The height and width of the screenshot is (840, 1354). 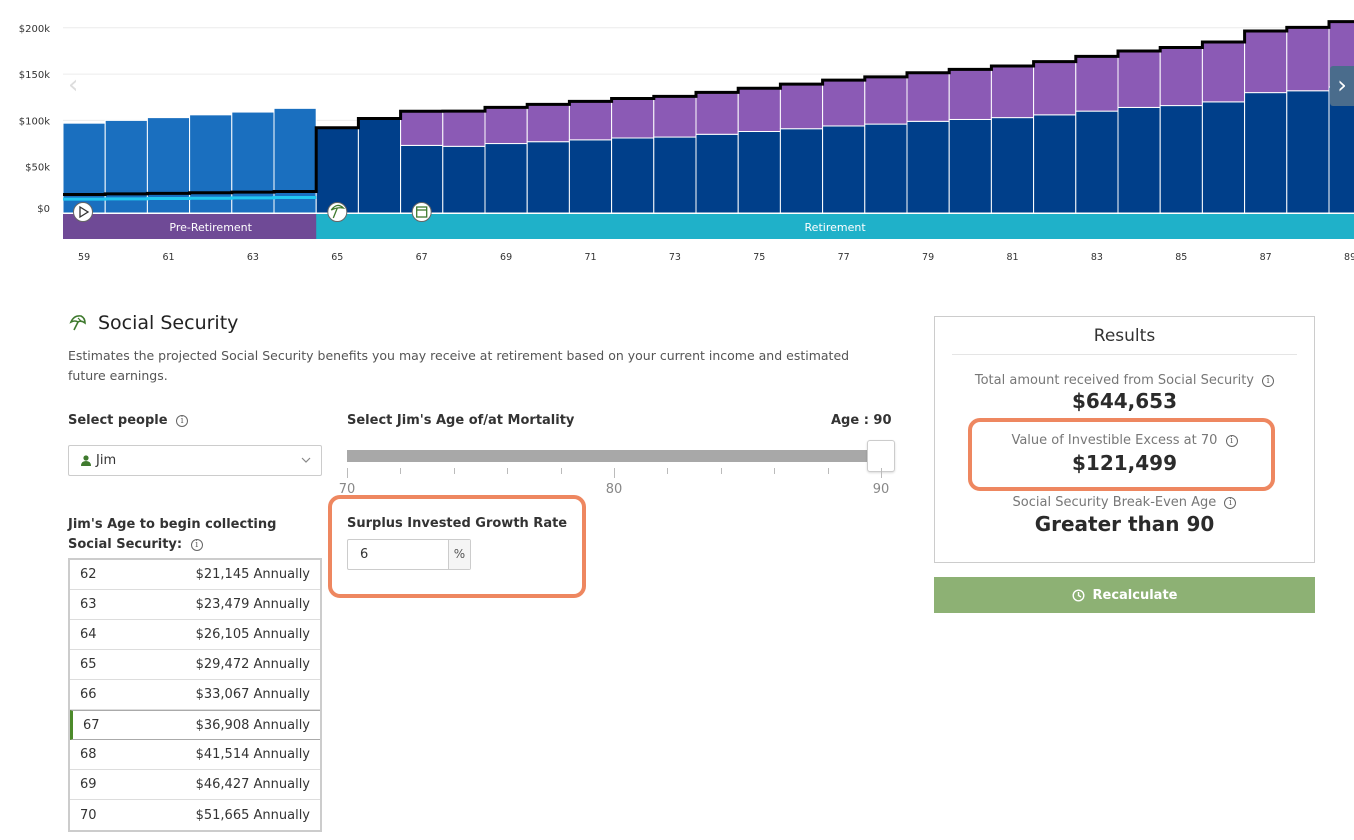 What do you see at coordinates (83, 212) in the screenshot?
I see `play-marker-icon` at bounding box center [83, 212].